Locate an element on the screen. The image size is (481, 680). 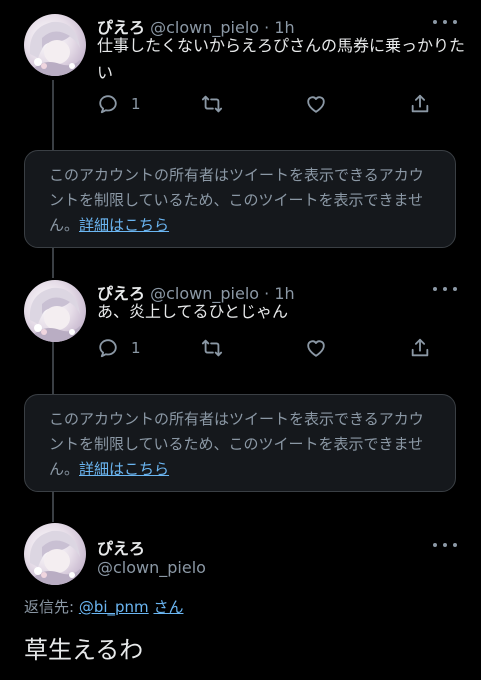
username: @clown_pielo is located at coordinates (151, 567).